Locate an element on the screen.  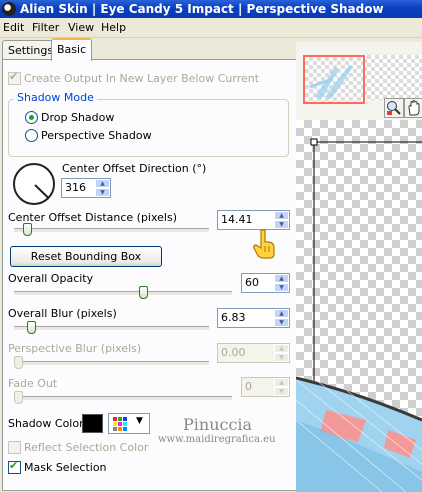
center-offset-distance-thumb is located at coordinates (28, 229).